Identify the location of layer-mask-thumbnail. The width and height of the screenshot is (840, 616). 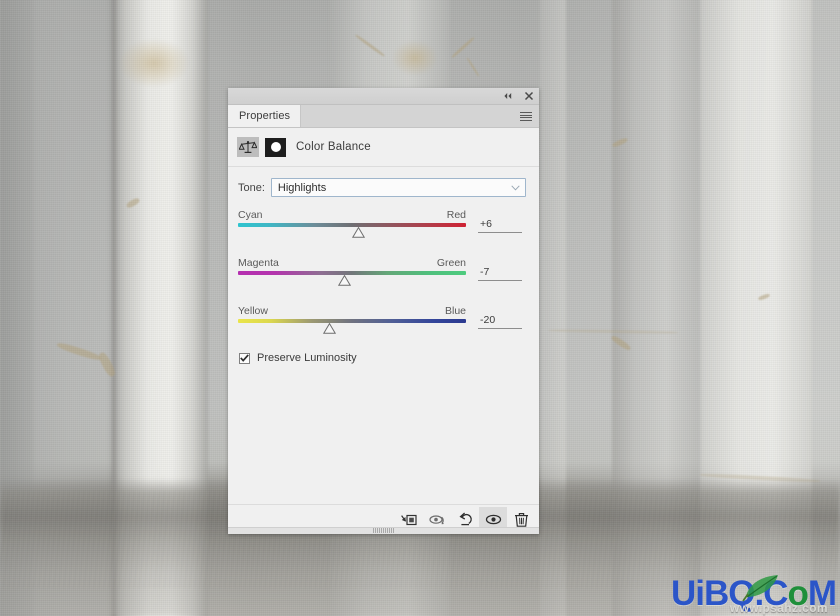
(275, 147).